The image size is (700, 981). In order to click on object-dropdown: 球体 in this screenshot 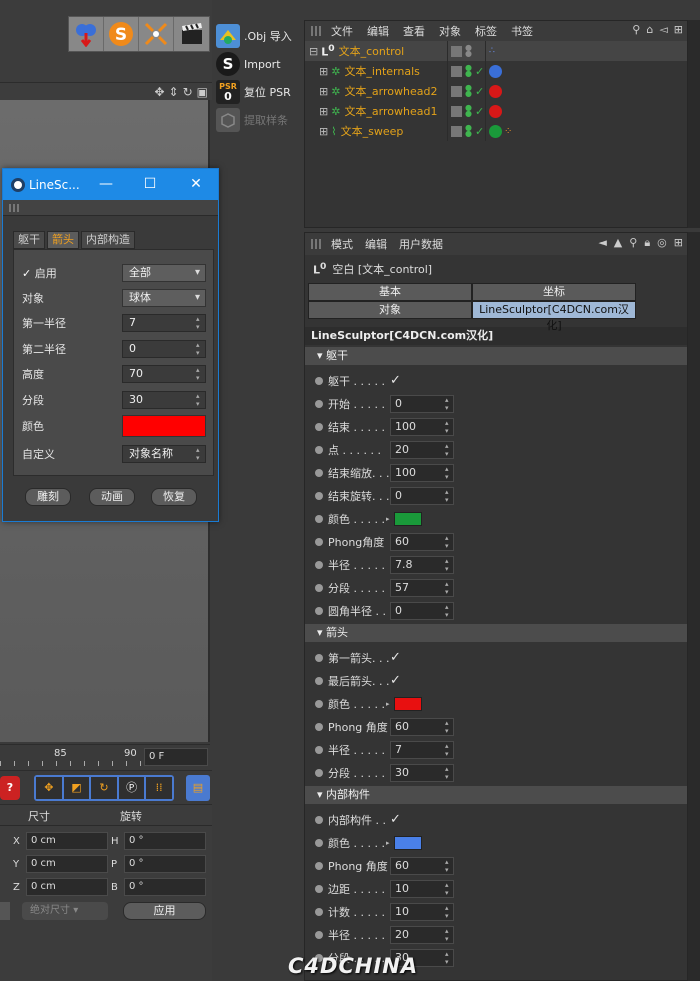, I will do `click(164, 298)`.